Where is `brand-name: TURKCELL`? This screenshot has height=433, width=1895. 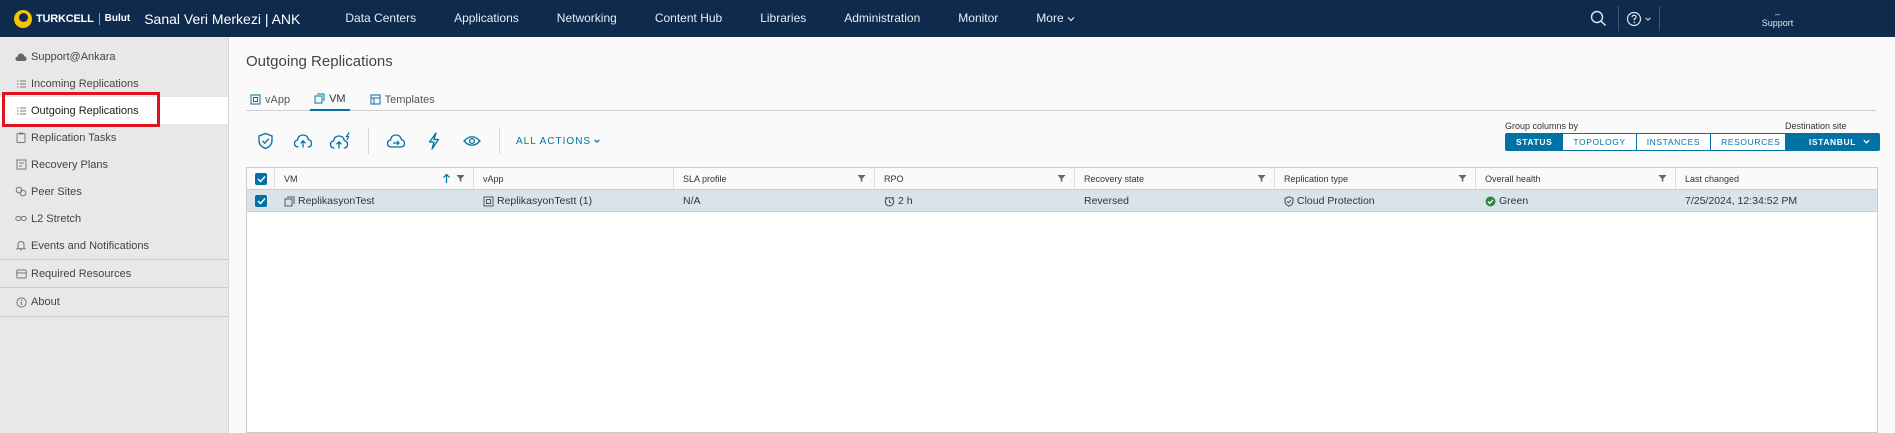
brand-name: TURKCELL is located at coordinates (65, 18).